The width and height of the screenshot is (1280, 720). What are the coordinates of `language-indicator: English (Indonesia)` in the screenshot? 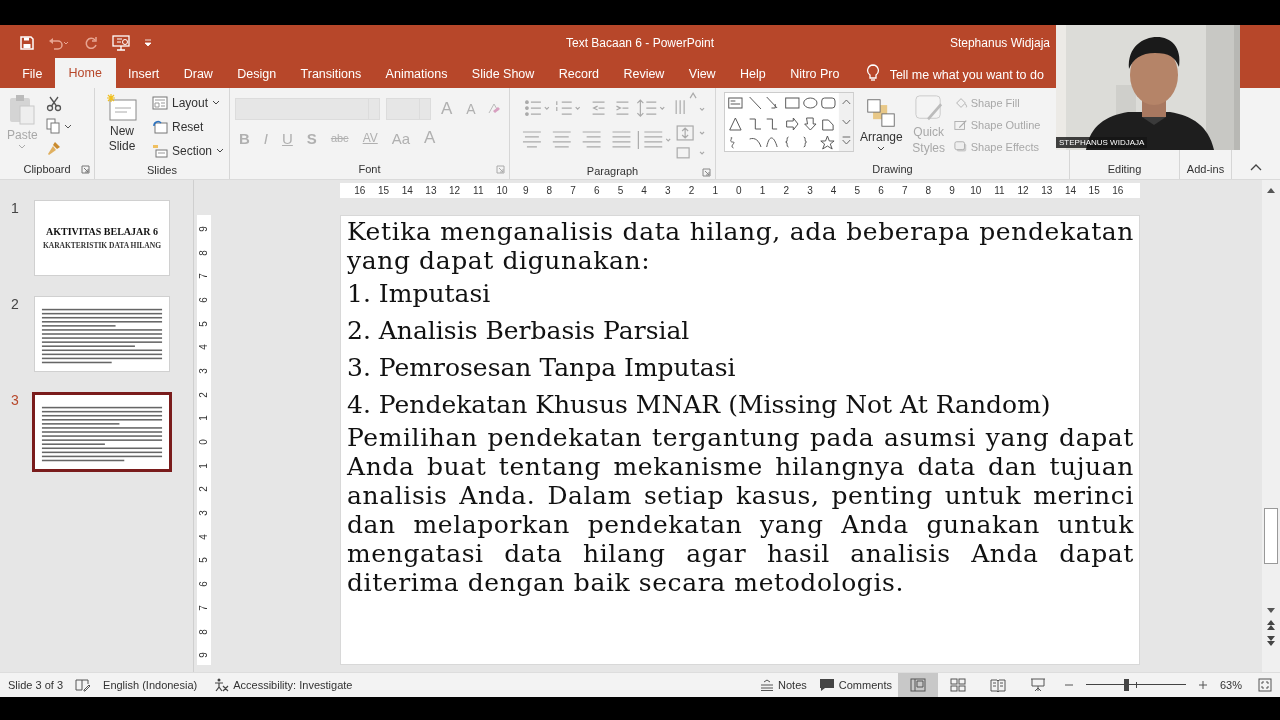 It's located at (150, 685).